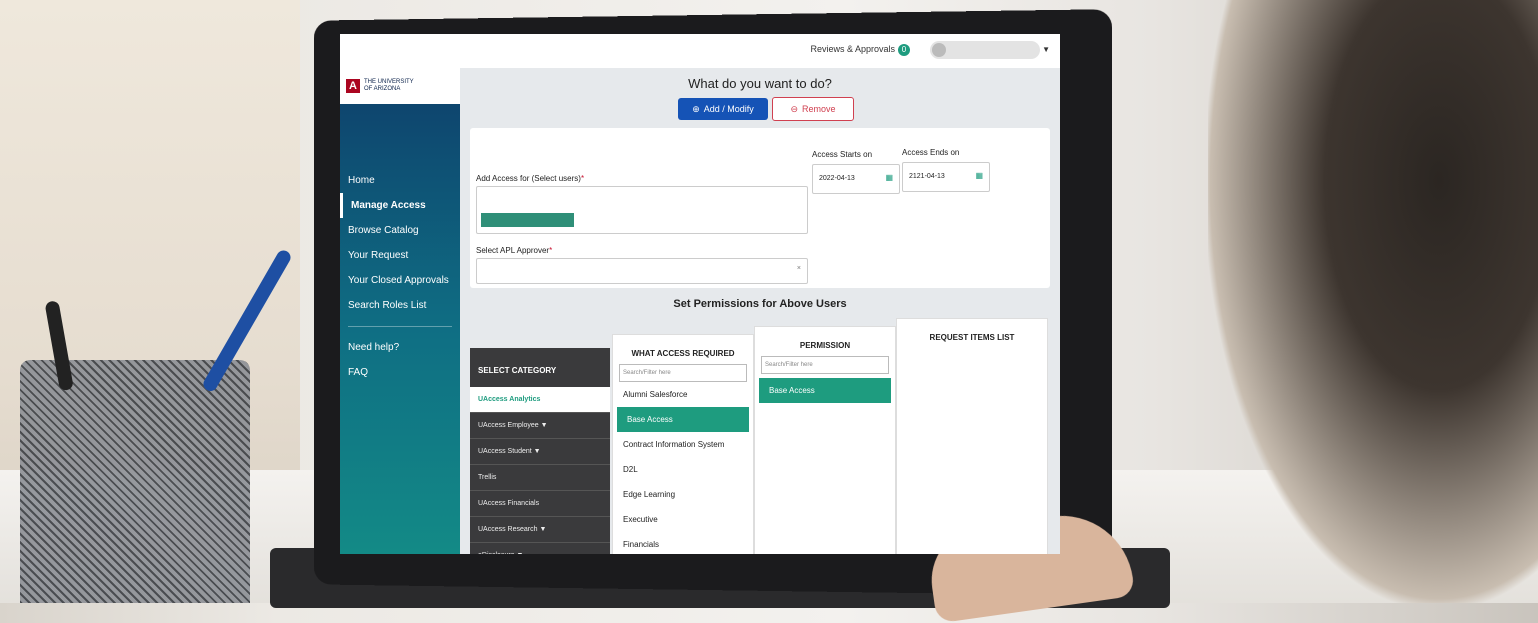  I want to click on logo-line-1: THE UNIVERSITY, so click(389, 82).